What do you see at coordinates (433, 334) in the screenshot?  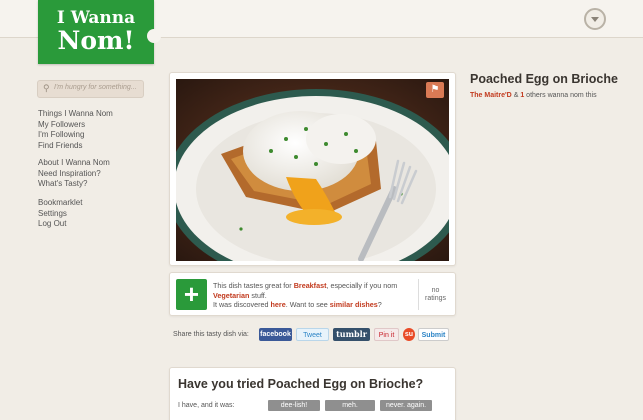 I see `stumbleupon-submit-button: Submit` at bounding box center [433, 334].